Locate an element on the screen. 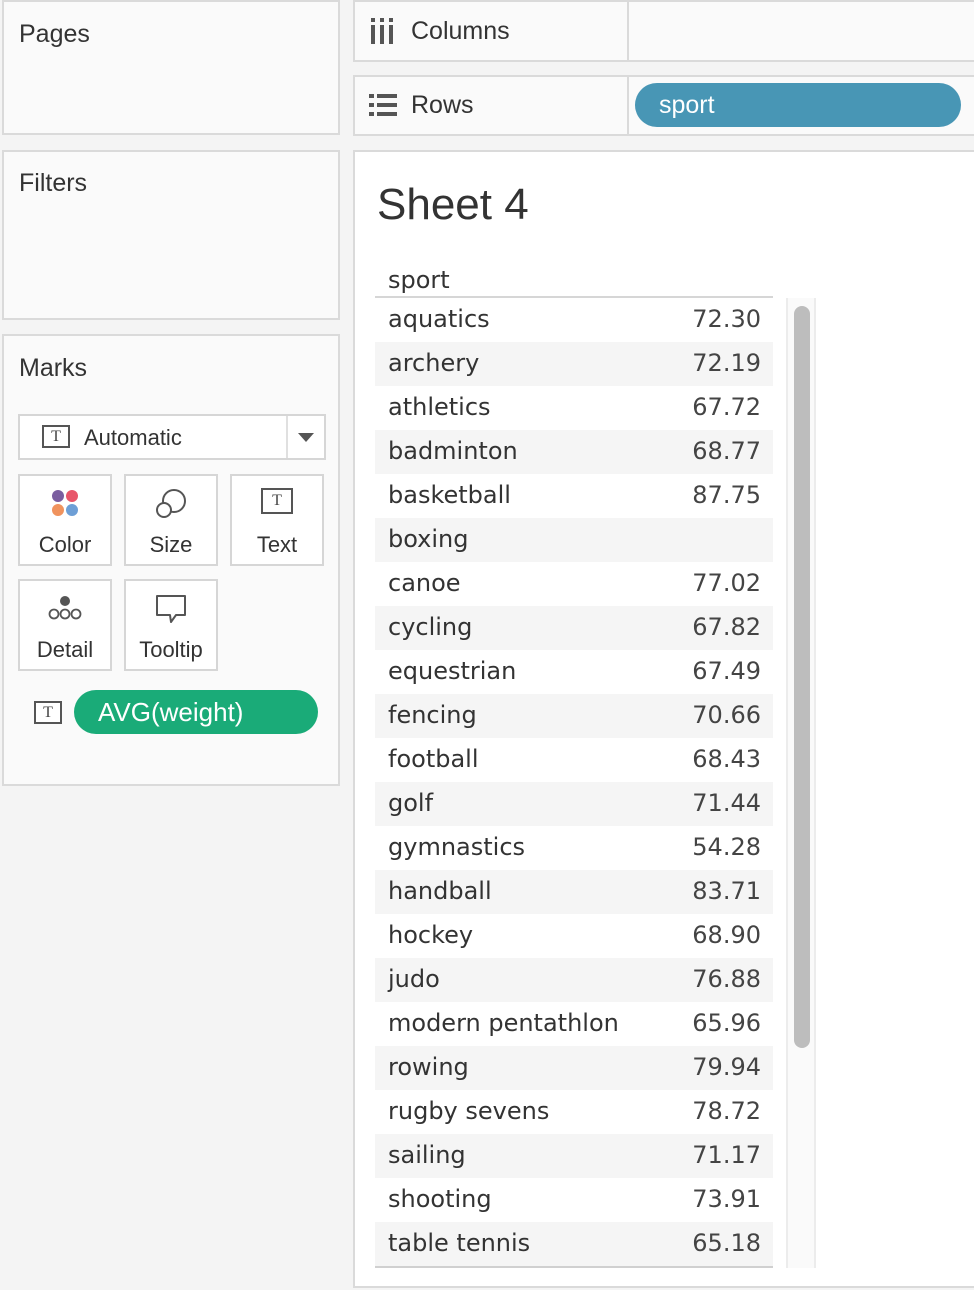 This screenshot has height=1290, width=974. sport-name-cell: sailing is located at coordinates (427, 1155).